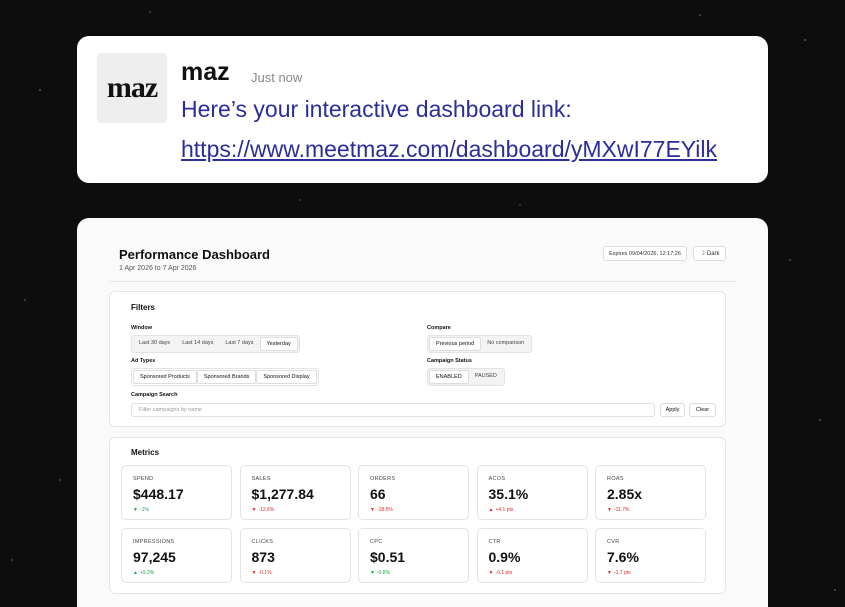  I want to click on metric-card: CLICKS 873 ▼ -0.1%, so click(295, 555).